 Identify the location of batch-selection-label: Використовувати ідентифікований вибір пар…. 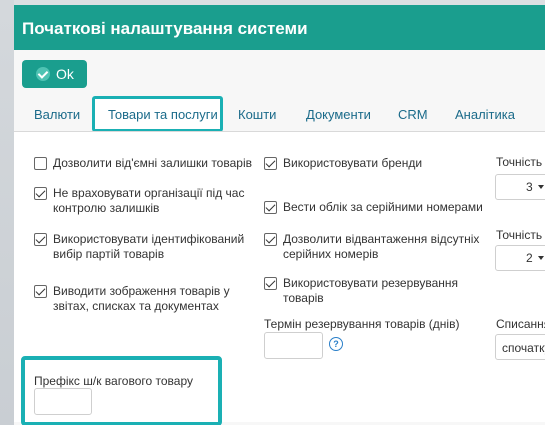
(149, 246).